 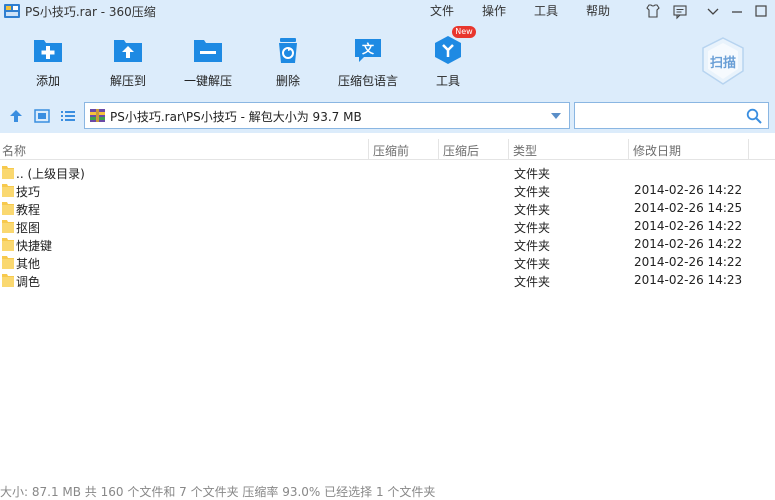 I want to click on row-name: 其他, so click(x=28, y=264).